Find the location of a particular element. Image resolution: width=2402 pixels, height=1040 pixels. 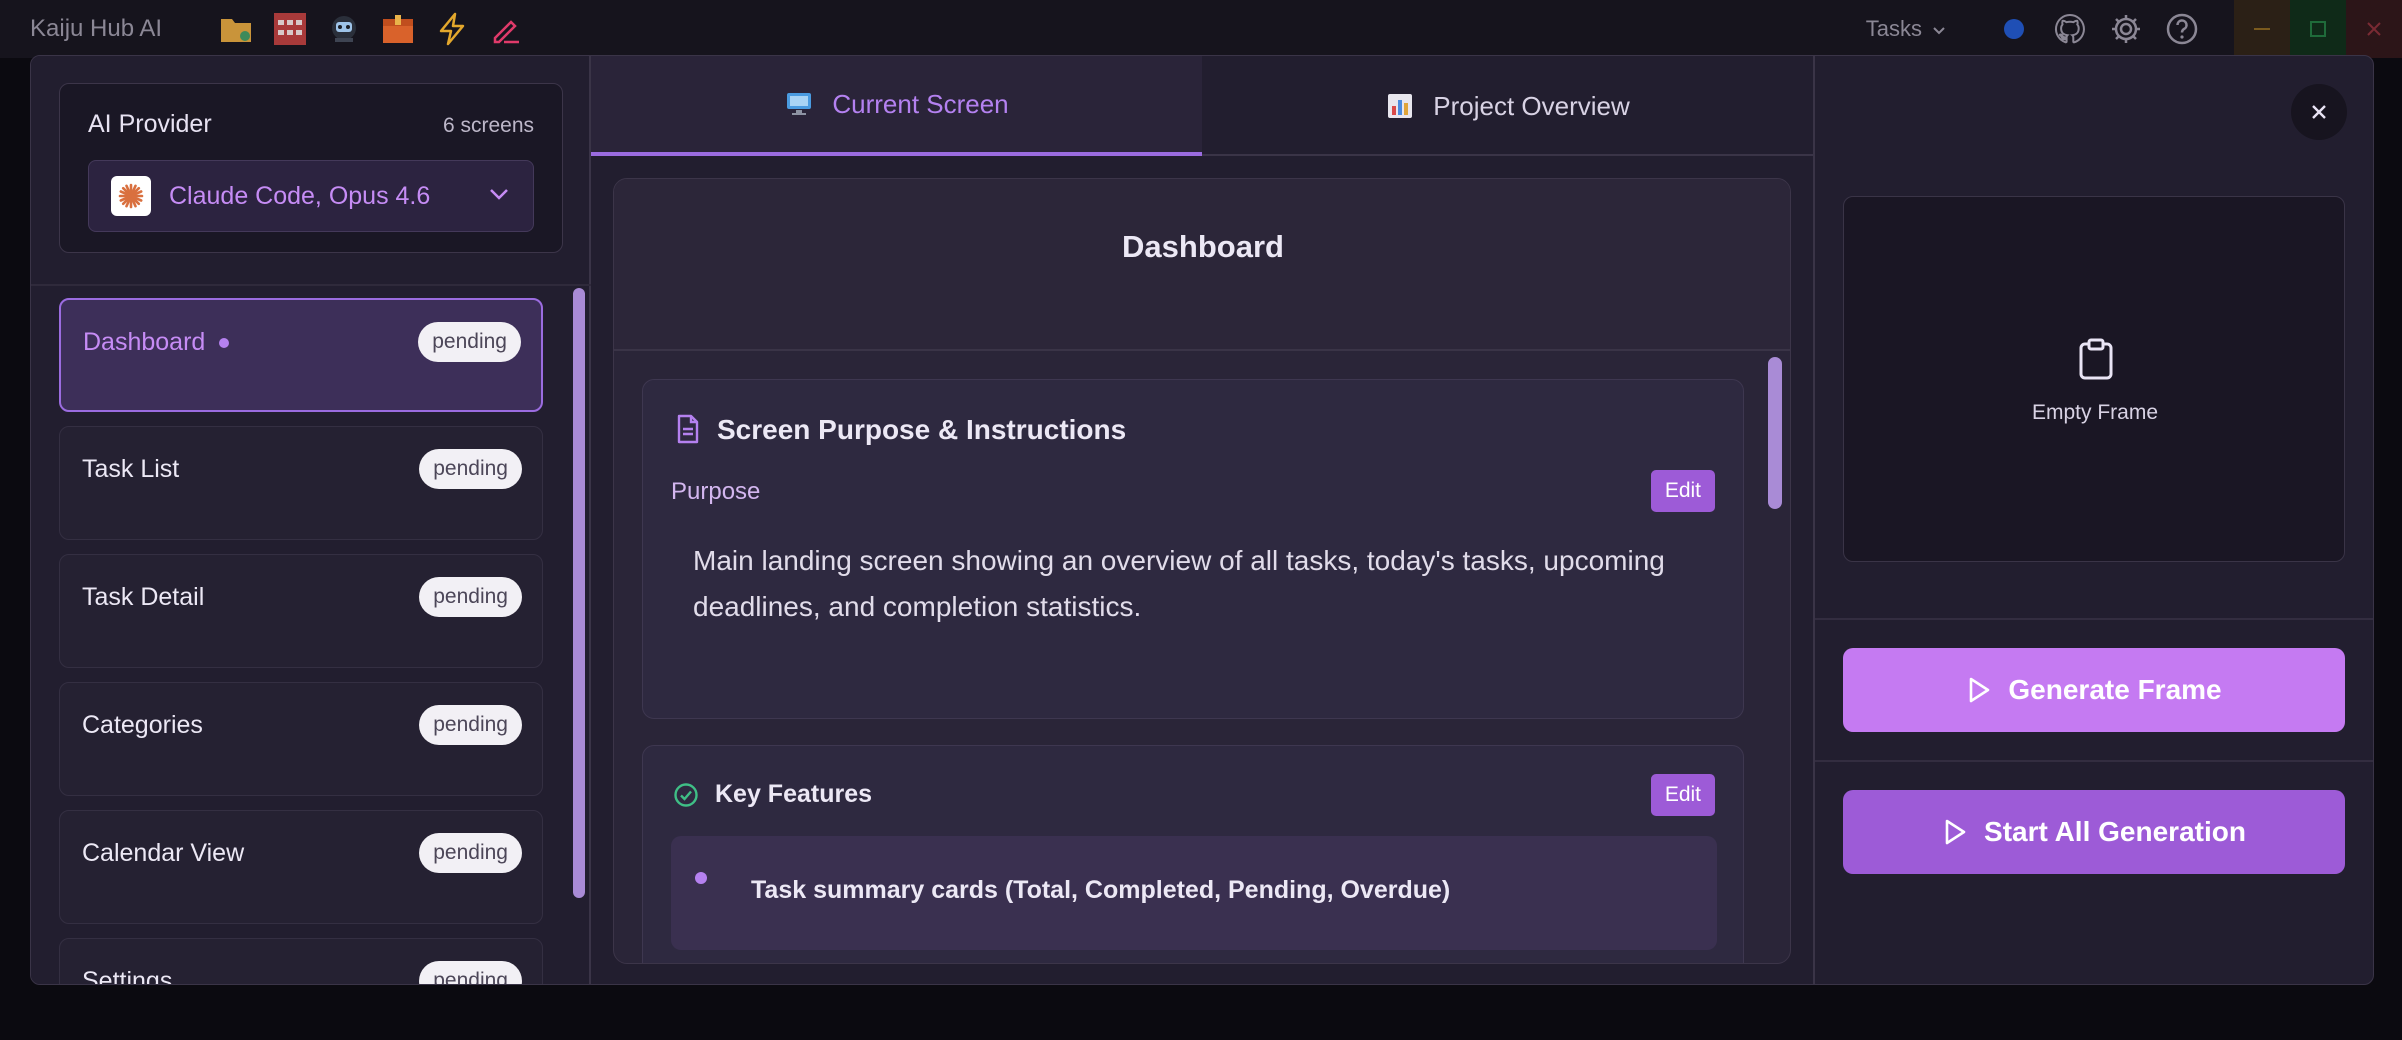

screen-name: Categories is located at coordinates (142, 725).